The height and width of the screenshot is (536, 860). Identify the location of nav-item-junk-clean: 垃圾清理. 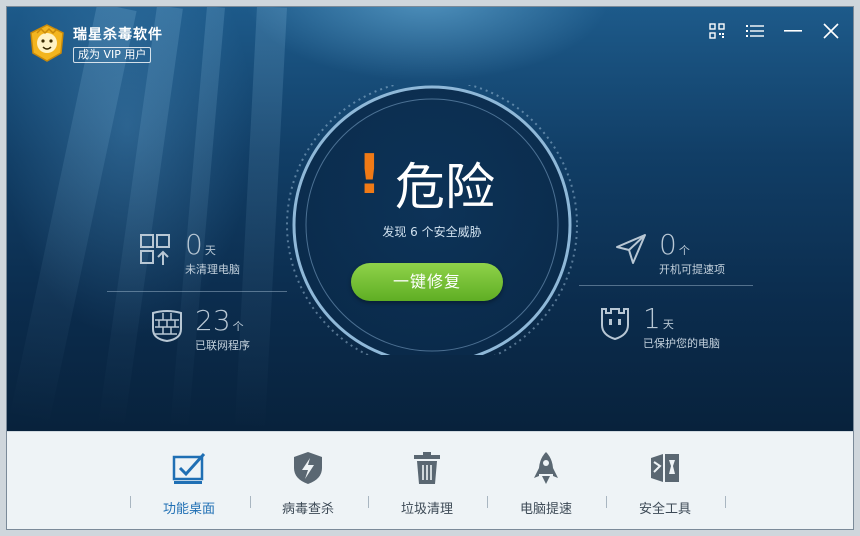
(427, 483).